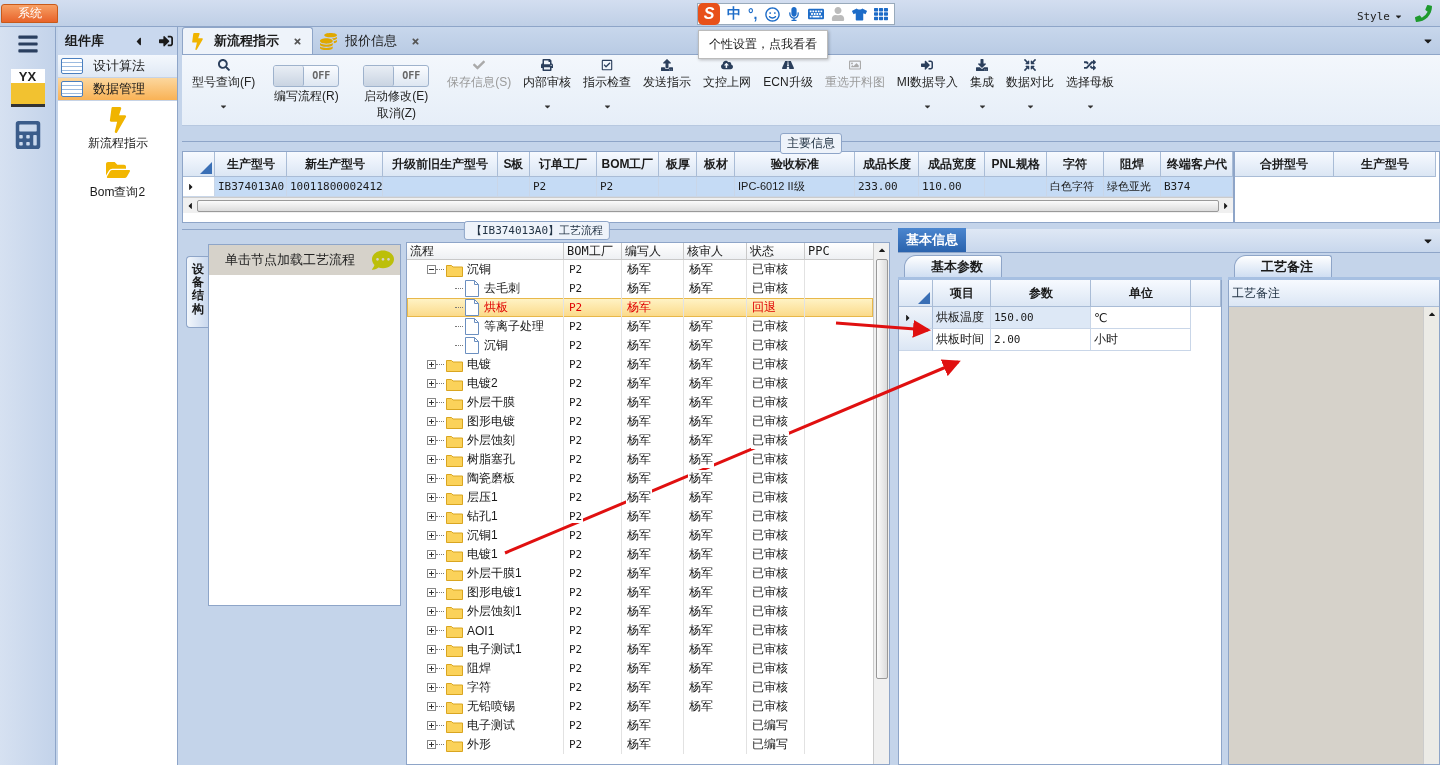  I want to click on minus-box-icon, so click(431, 269).